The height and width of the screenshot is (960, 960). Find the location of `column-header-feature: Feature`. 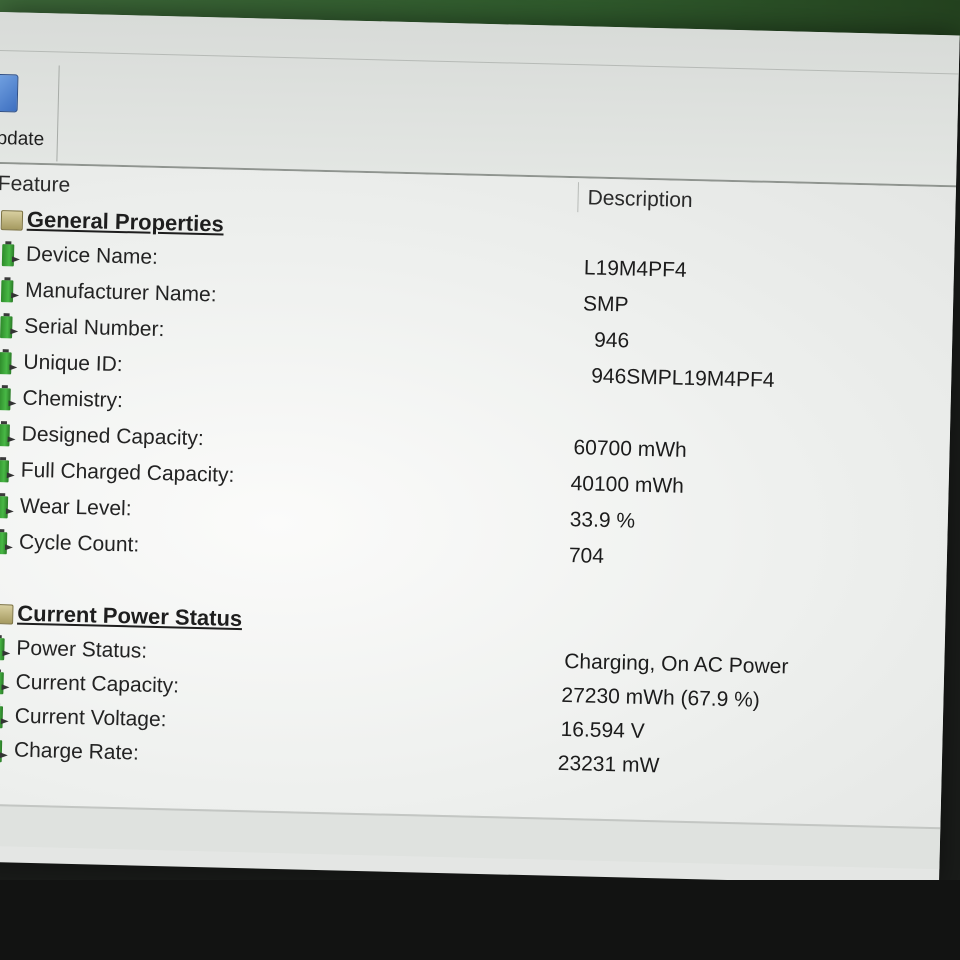

column-header-feature: Feature is located at coordinates (35, 185).